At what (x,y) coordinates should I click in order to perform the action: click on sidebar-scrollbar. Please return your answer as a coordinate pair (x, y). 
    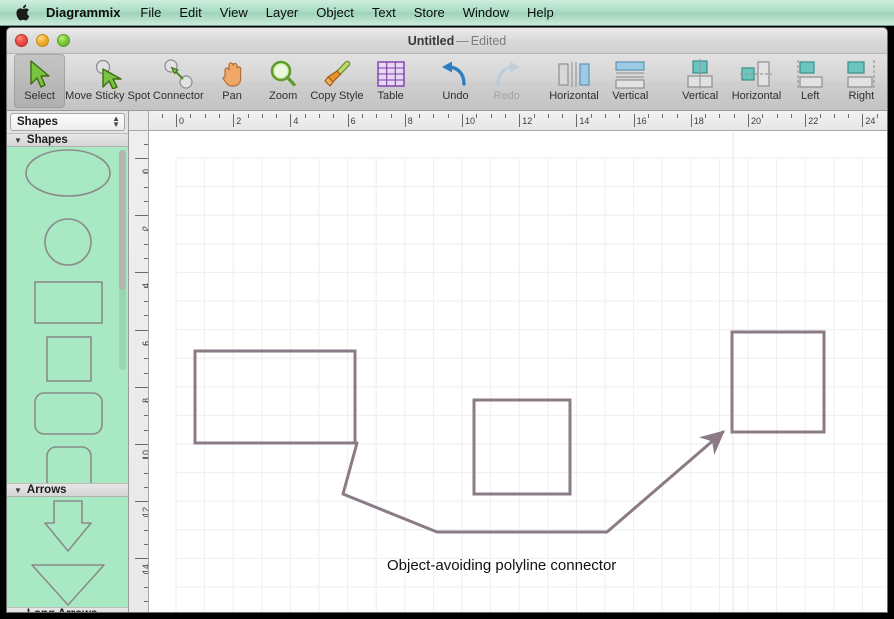
    Looking at the image, I should click on (122, 260).